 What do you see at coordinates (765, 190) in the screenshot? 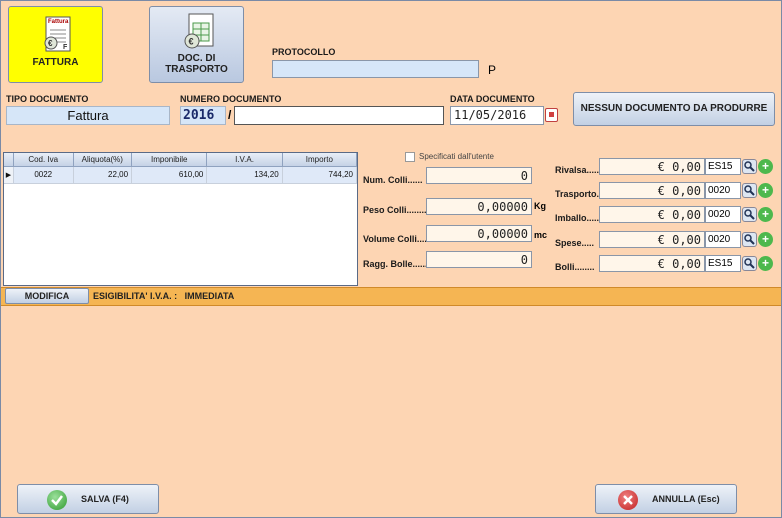
I see `trasporto-add-icon: +` at bounding box center [765, 190].